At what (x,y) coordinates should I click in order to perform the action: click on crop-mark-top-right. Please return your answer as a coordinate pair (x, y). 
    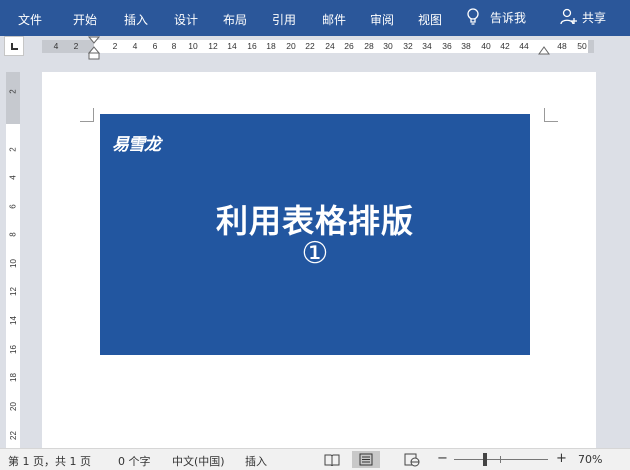
    Looking at the image, I should click on (551, 115).